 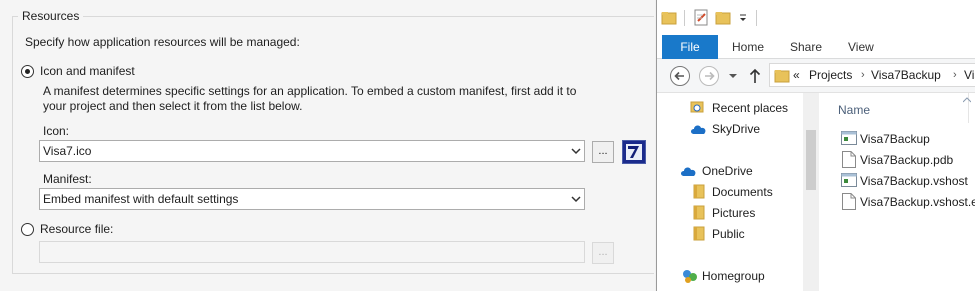 I want to click on new-folder-icon, so click(x=723, y=18).